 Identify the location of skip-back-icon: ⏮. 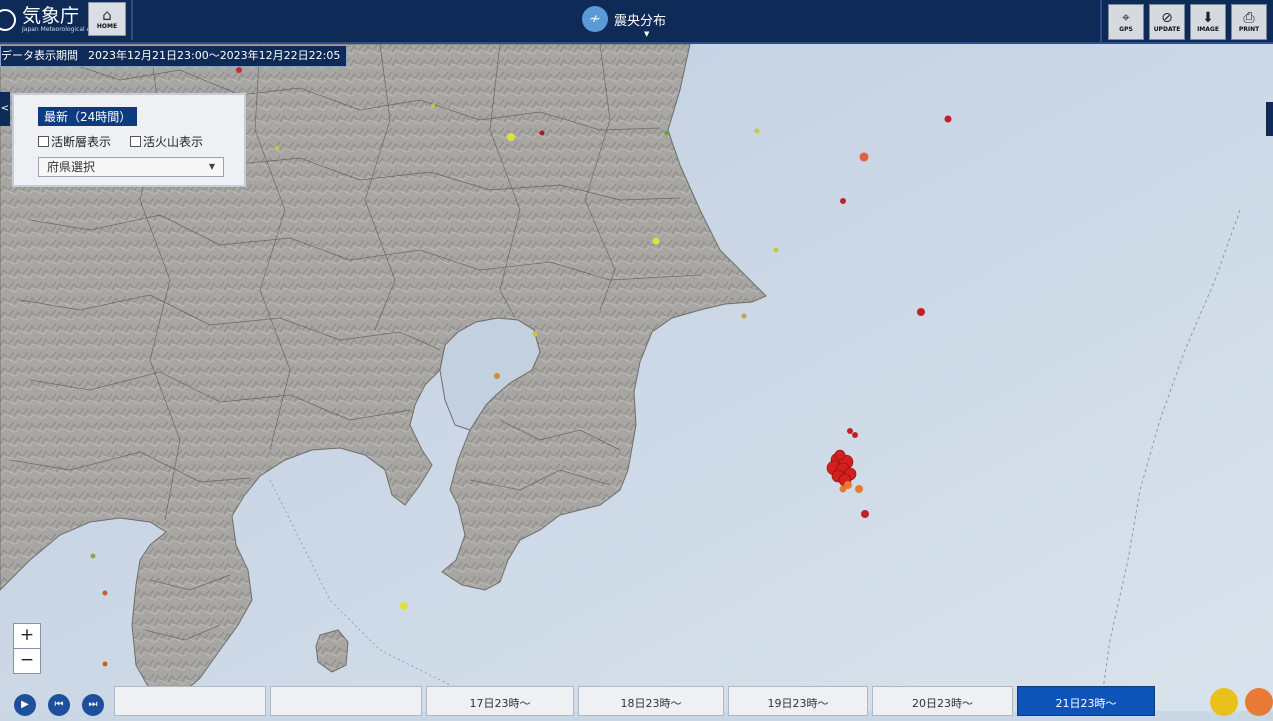
(59, 704).